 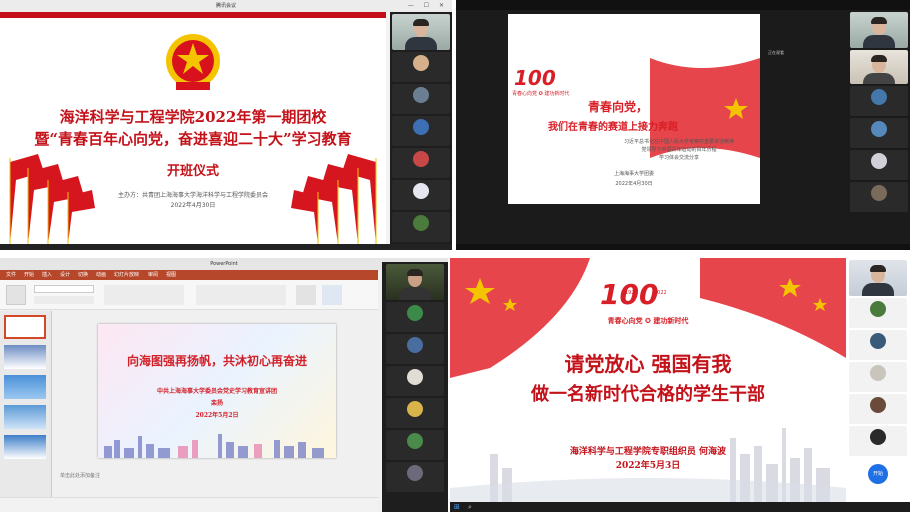 I want to click on font-family-select, so click(x=64, y=289).